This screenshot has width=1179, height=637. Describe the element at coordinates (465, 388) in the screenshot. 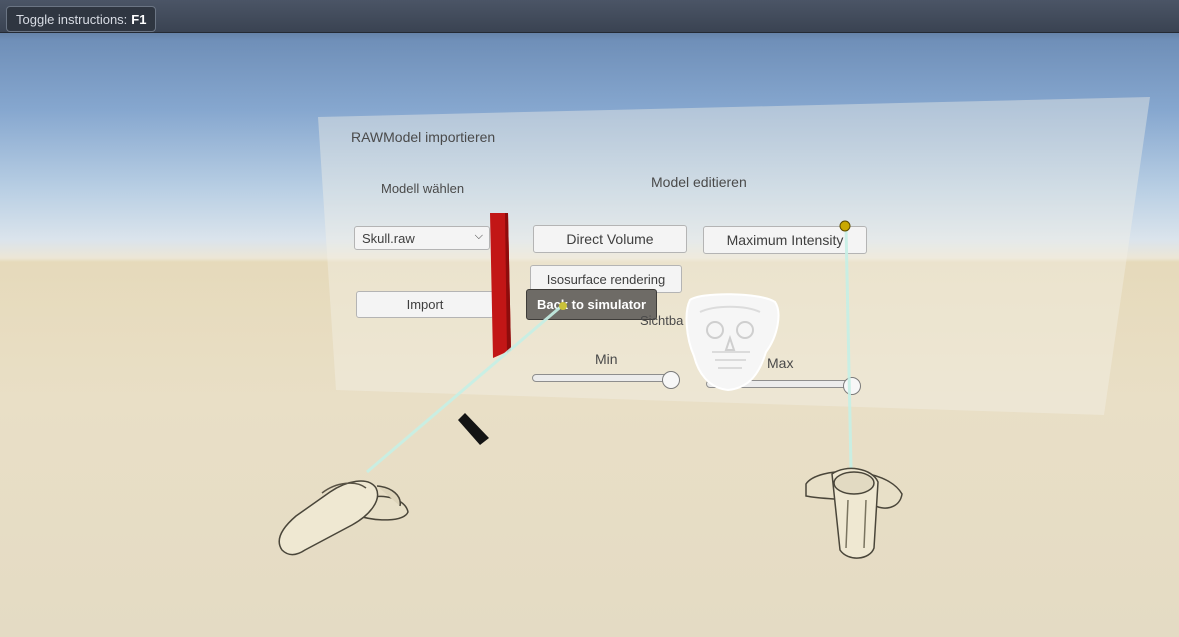

I see `left-laser-beam` at that location.